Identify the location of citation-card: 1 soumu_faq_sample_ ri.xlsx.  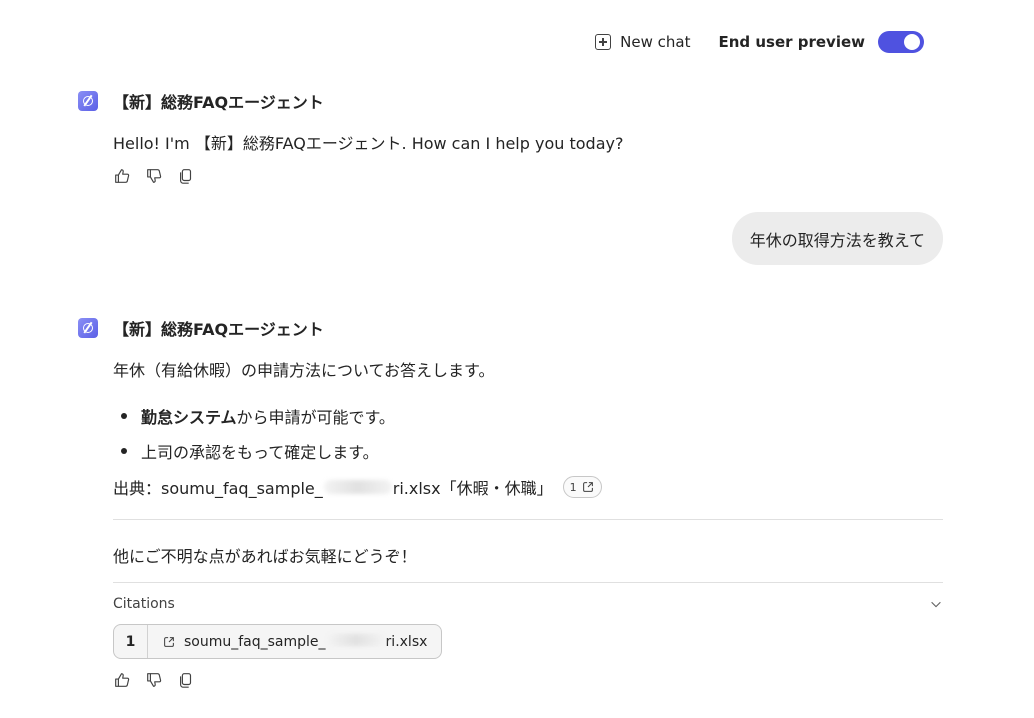
(278, 641).